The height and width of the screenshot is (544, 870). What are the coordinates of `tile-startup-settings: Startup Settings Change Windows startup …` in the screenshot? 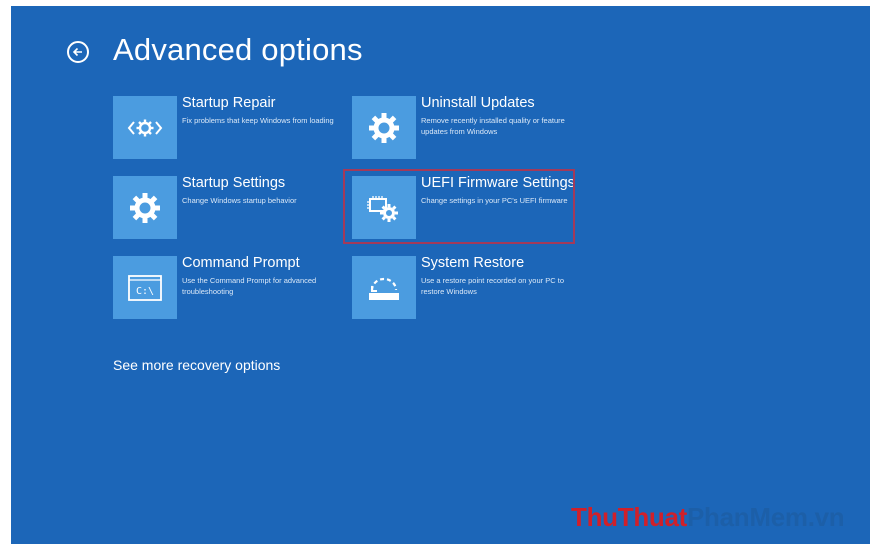 It's located at (223, 208).